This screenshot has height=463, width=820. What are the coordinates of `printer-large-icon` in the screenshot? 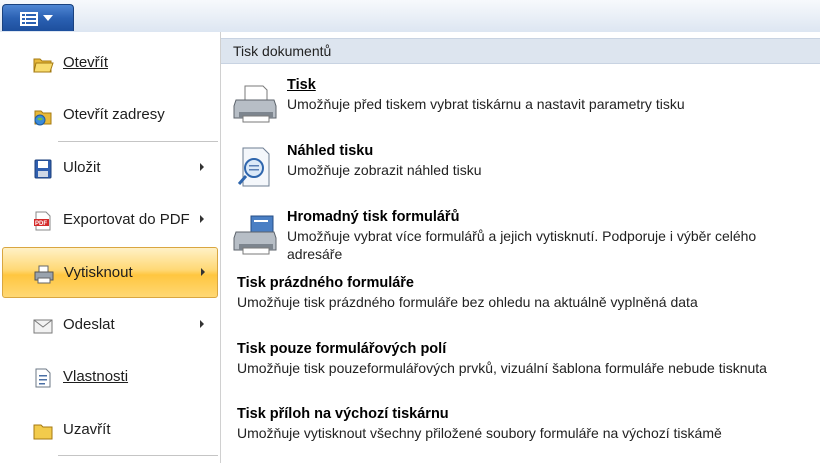 It's located at (255, 104).